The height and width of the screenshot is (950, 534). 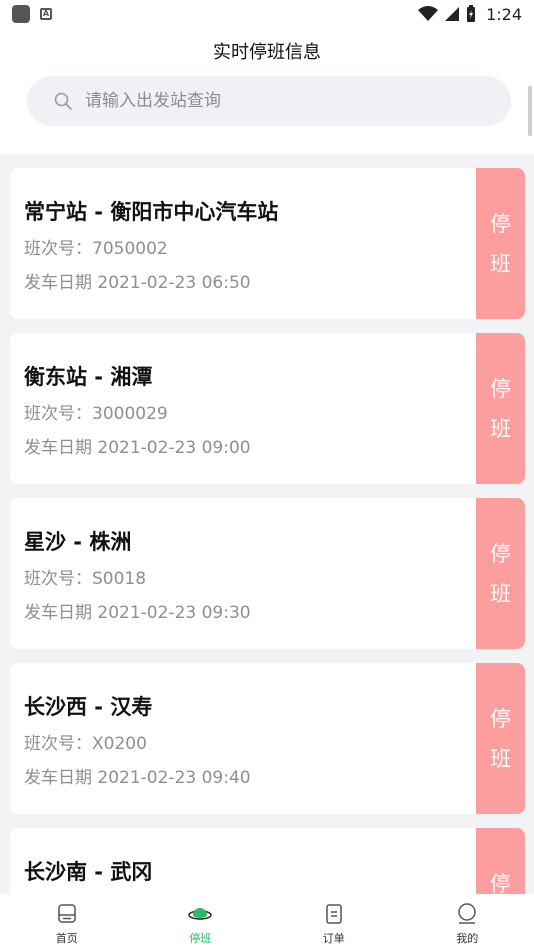 What do you see at coordinates (201, 922) in the screenshot?
I see `tab-suspended: 停班` at bounding box center [201, 922].